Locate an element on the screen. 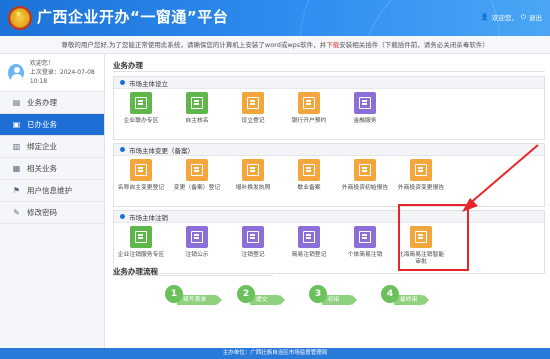 The height and width of the screenshot is (359, 550). header-user-area: 👤 欢迎您， ⏻ 退出 is located at coordinates (511, 17).